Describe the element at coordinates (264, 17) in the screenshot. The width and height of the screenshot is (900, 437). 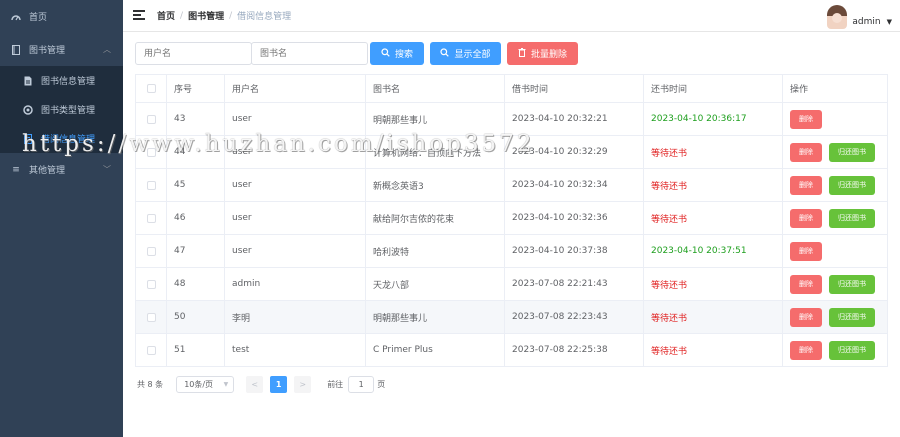
I see `breadcrumb-current: 借阅信息管理` at that location.